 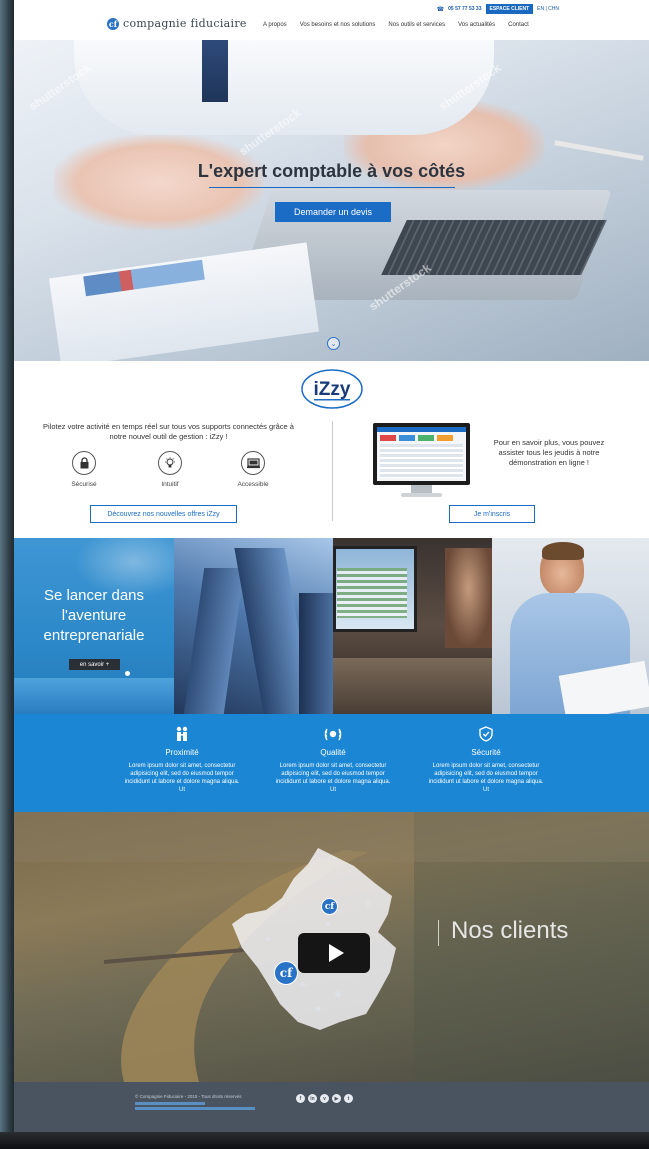 I want to click on play-icon, so click(x=336, y=953).